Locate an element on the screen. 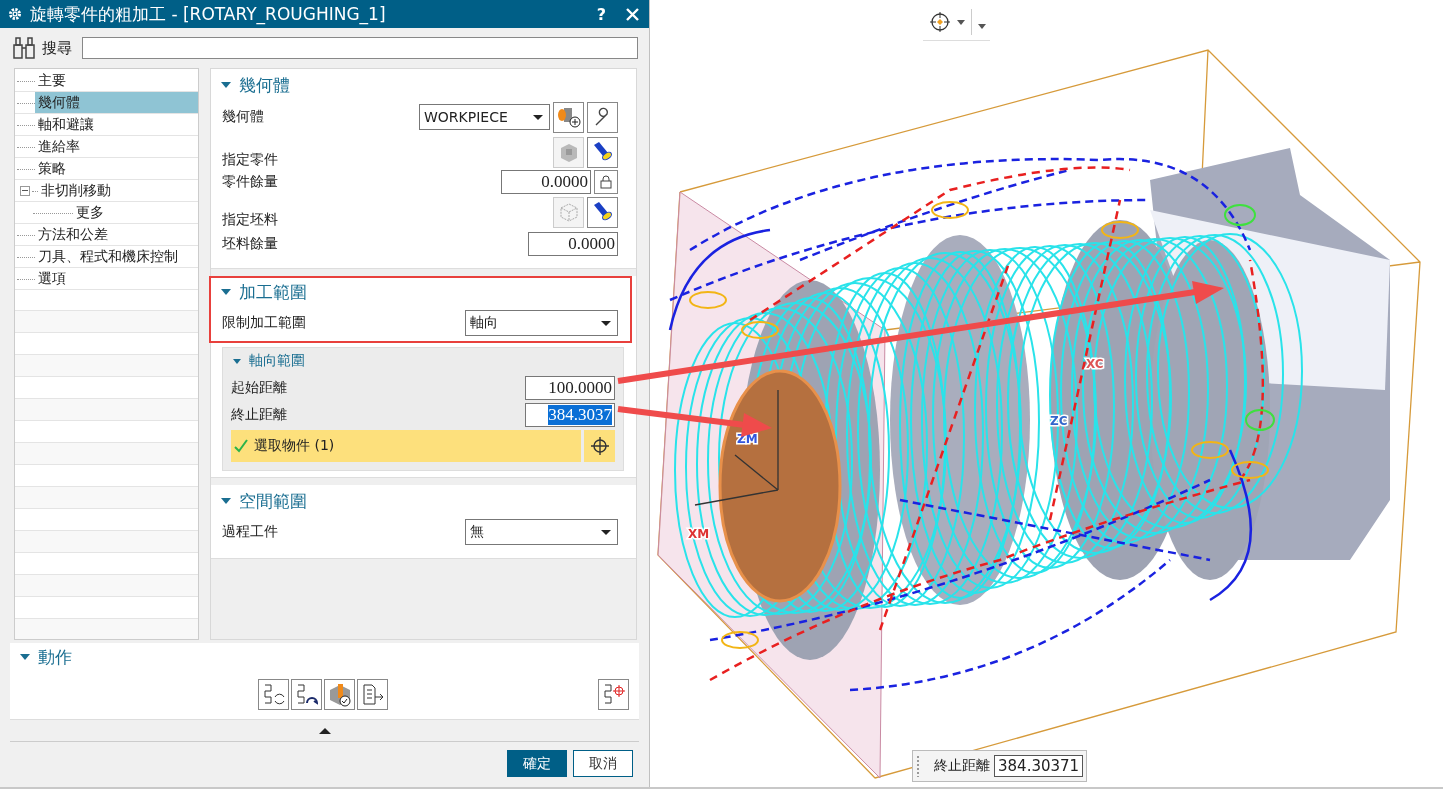 The image size is (1443, 795). lock-icon is located at coordinates (606, 182).